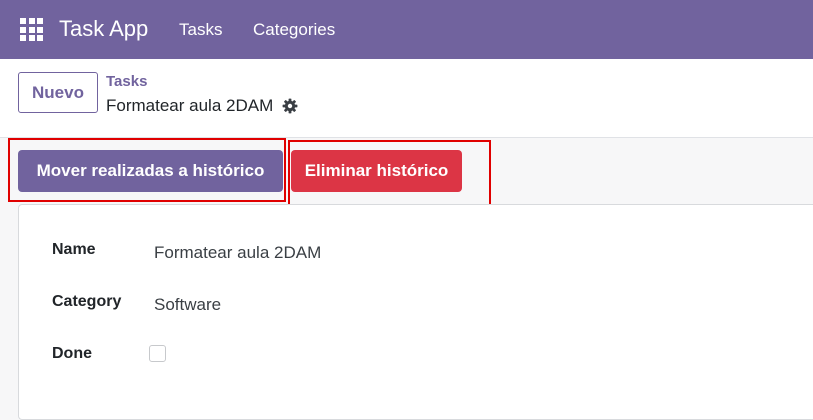  I want to click on breadcrumb-tasks-link: Tasks, so click(126, 81).